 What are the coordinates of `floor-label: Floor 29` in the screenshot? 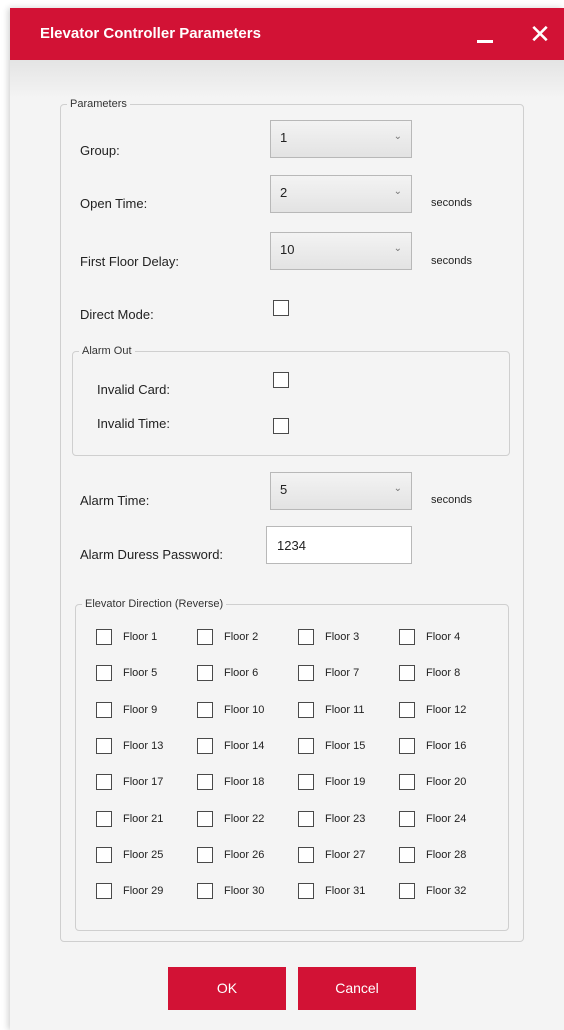 It's located at (143, 891).